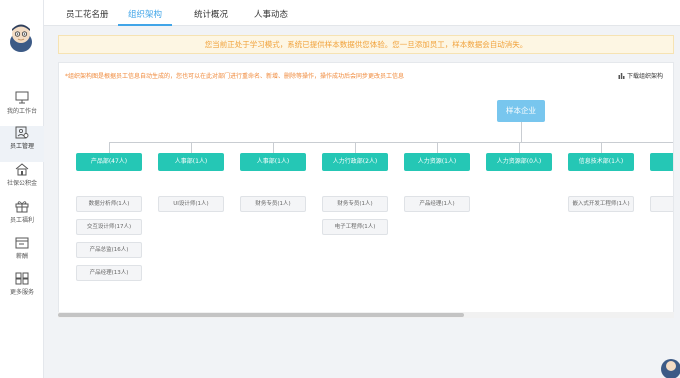  I want to click on dept-connector-line, so click(391, 142).